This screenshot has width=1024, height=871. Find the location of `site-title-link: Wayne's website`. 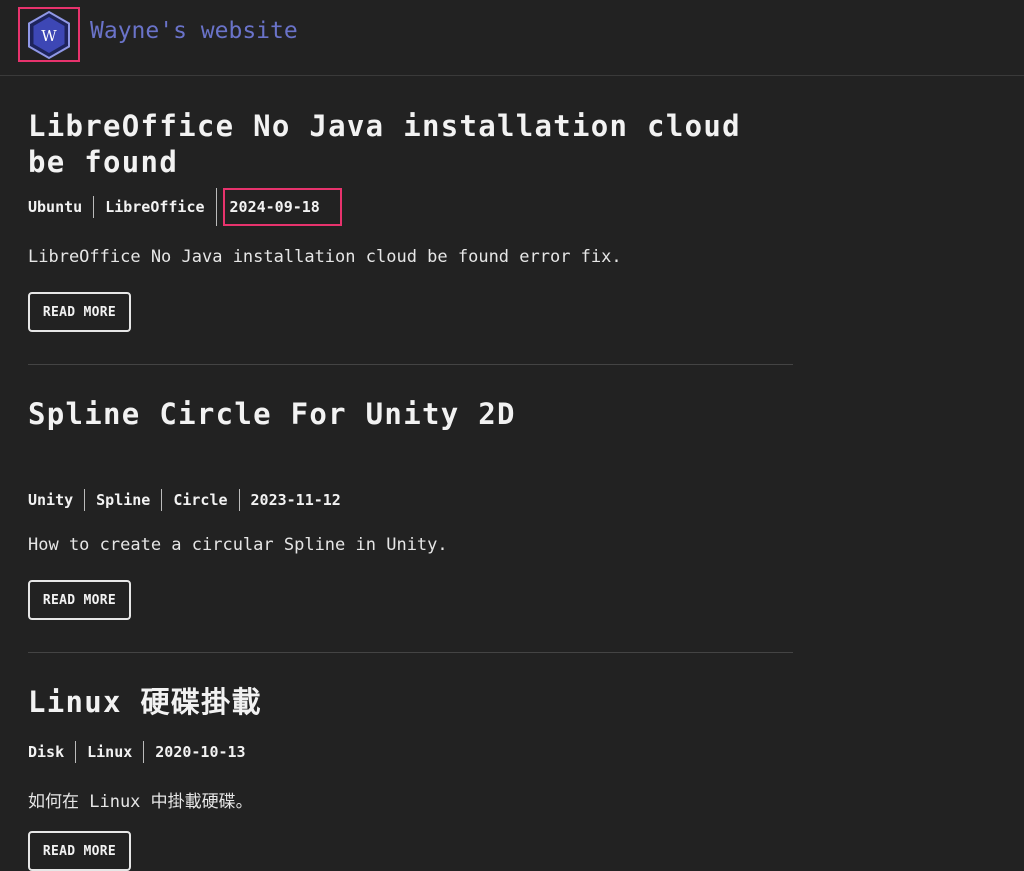

site-title-link: Wayne's website is located at coordinates (194, 31).